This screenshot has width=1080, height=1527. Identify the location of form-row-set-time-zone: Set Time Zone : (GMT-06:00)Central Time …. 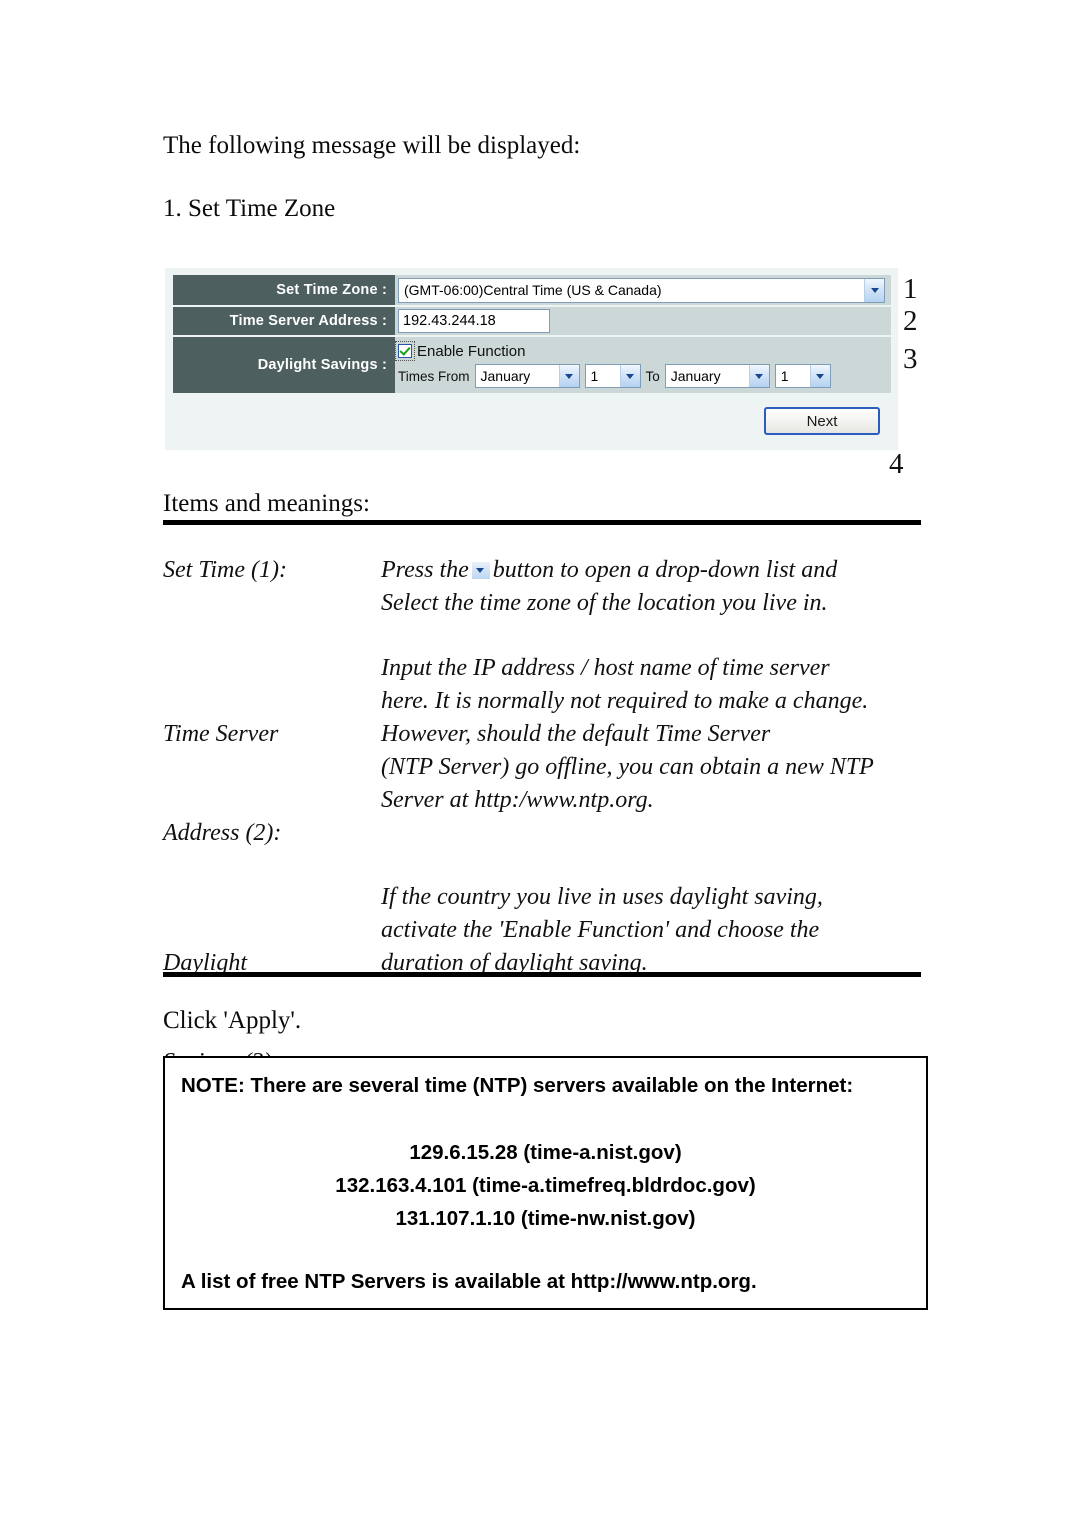
(532, 290).